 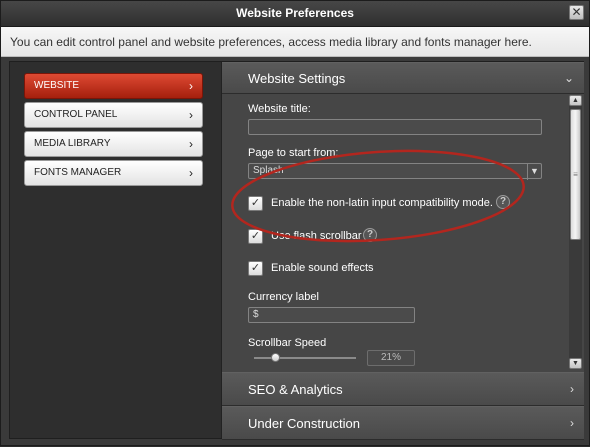 I want to click on dropdown-arrow-icon: ▼, so click(x=534, y=172).